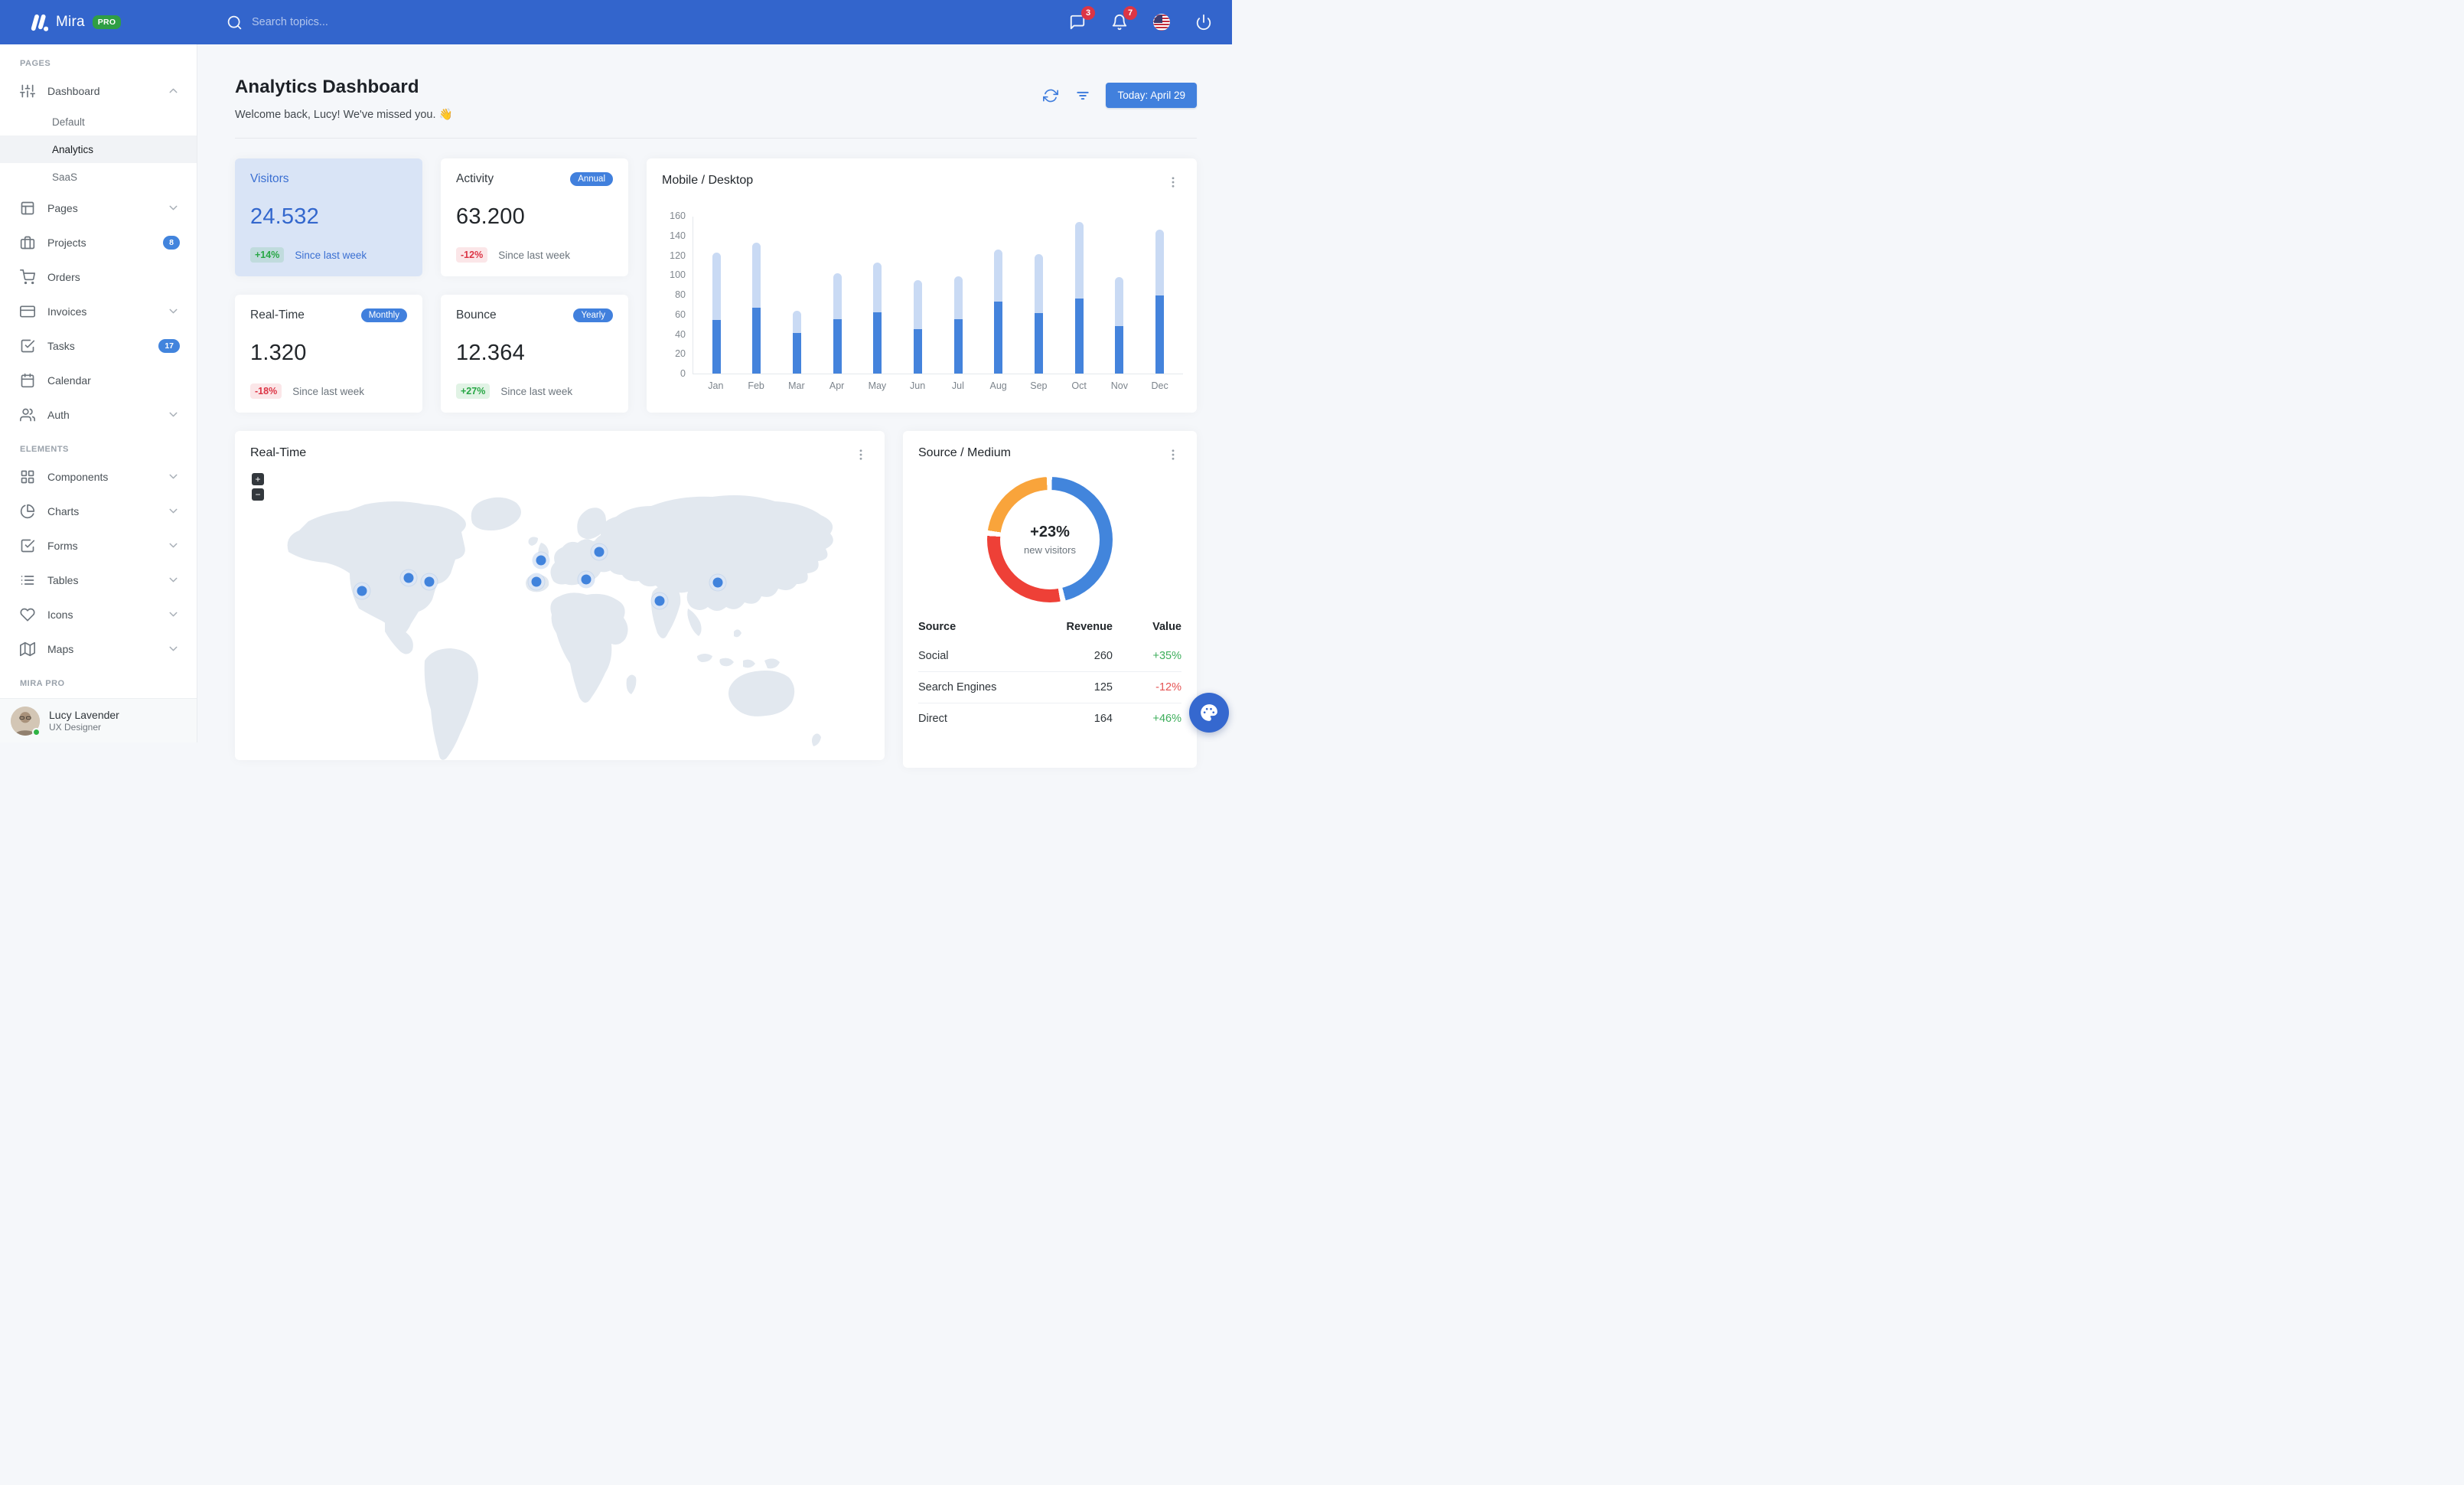 The image size is (2464, 1485). Describe the element at coordinates (98, 614) in the screenshot. I see `sidebar-item-icons: Icons` at that location.